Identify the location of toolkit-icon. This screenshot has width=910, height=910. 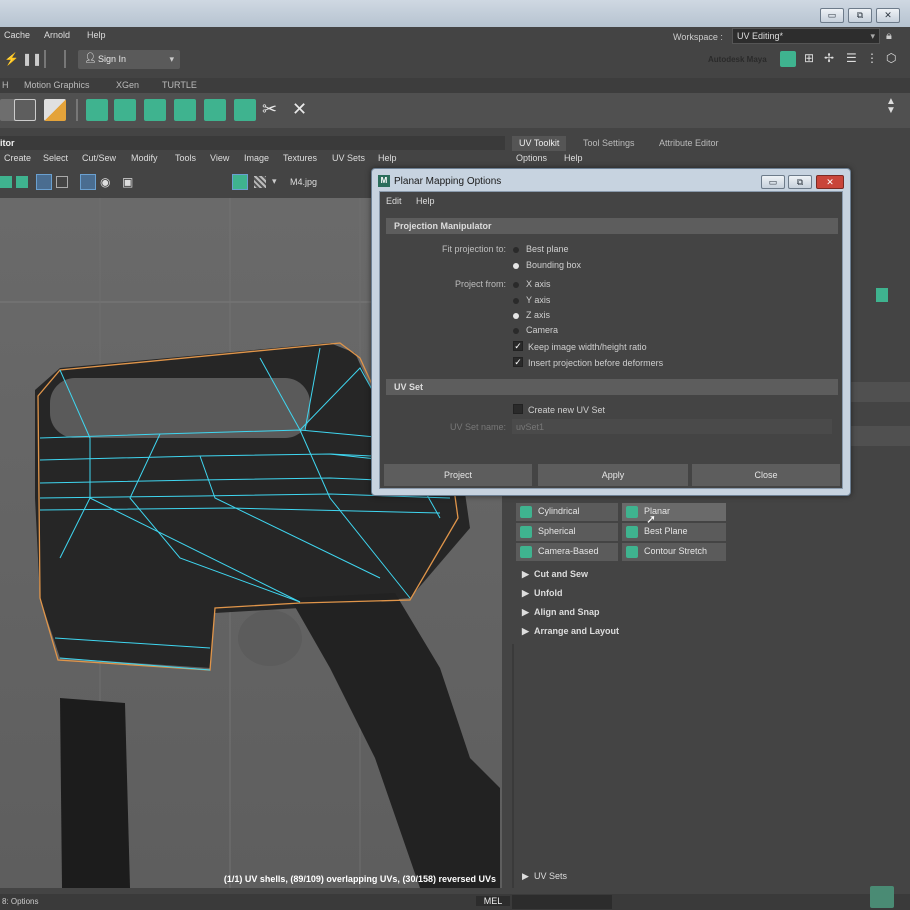
(882, 295).